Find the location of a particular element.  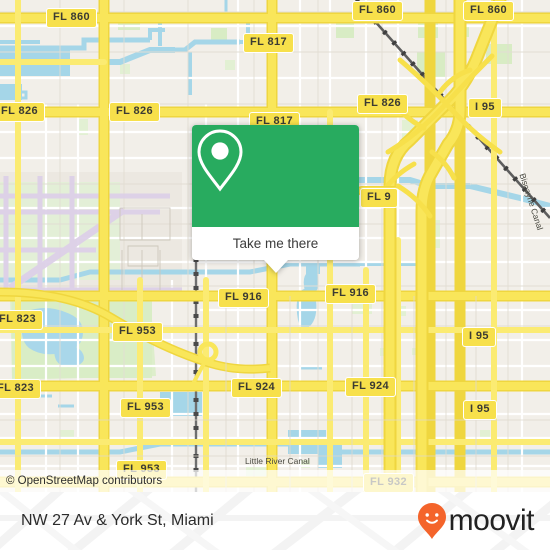

moovit-wordmark: moovit is located at coordinates (491, 520).